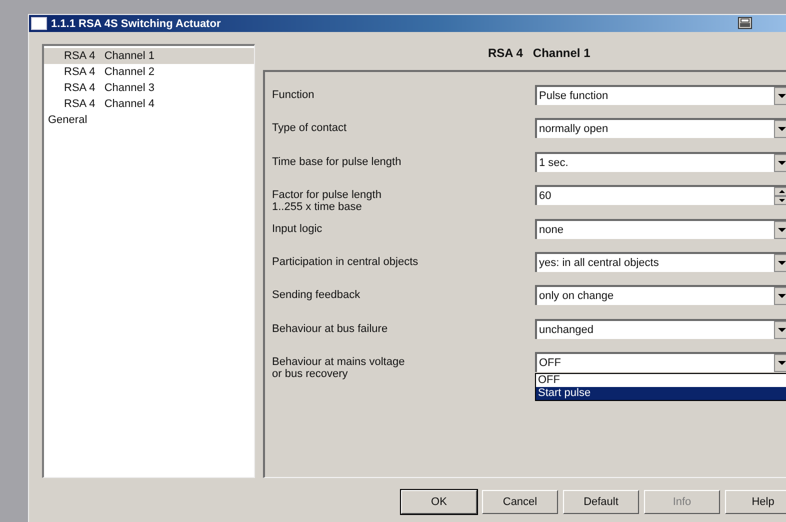 Image resolution: width=786 pixels, height=522 pixels. What do you see at coordinates (660, 328) in the screenshot?
I see `dropdown: unchanged` at bounding box center [660, 328].